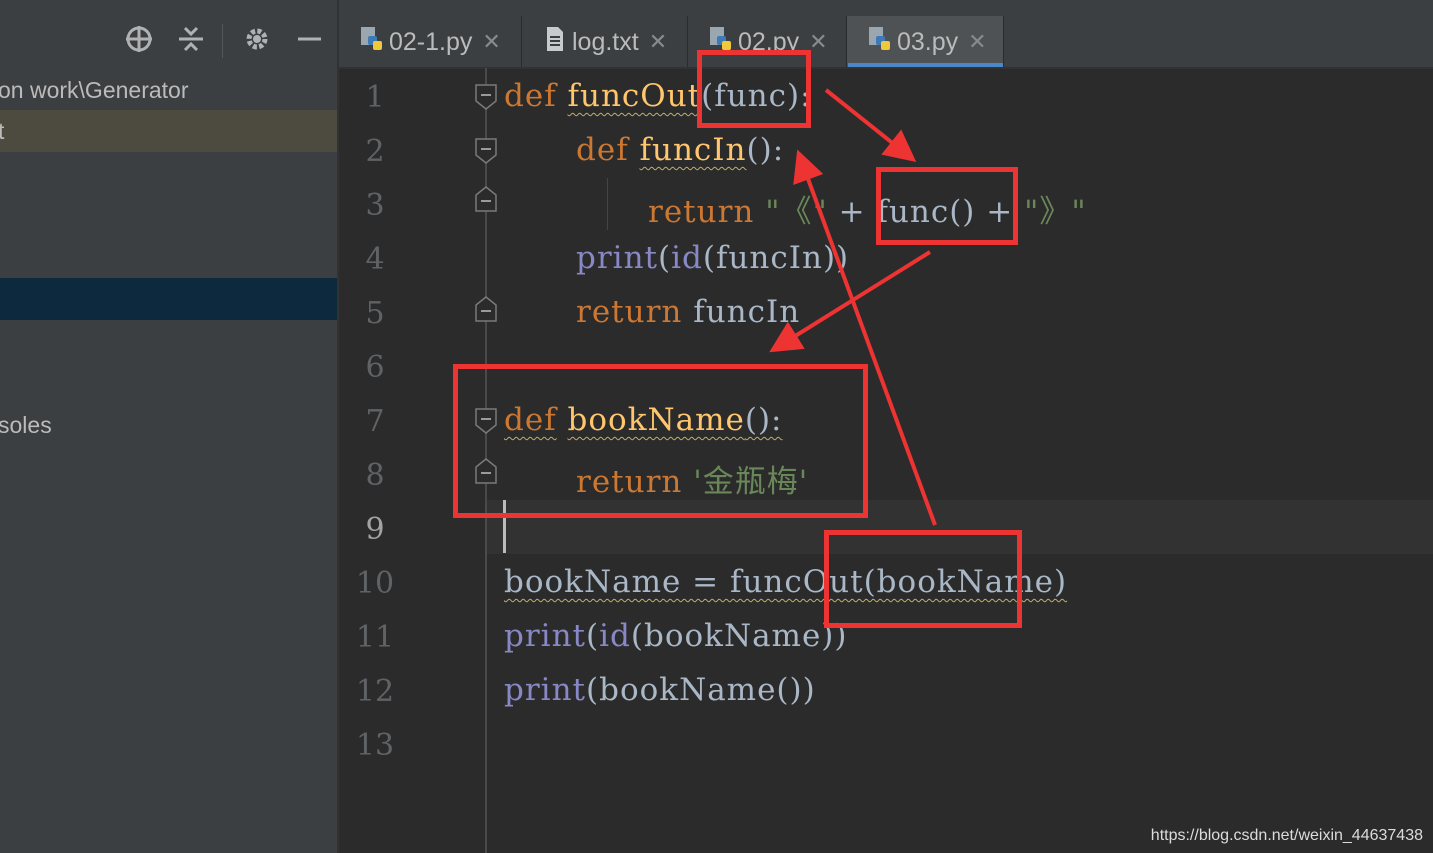  I want to click on arrow-arg-to-funcin, so click(865, 337).